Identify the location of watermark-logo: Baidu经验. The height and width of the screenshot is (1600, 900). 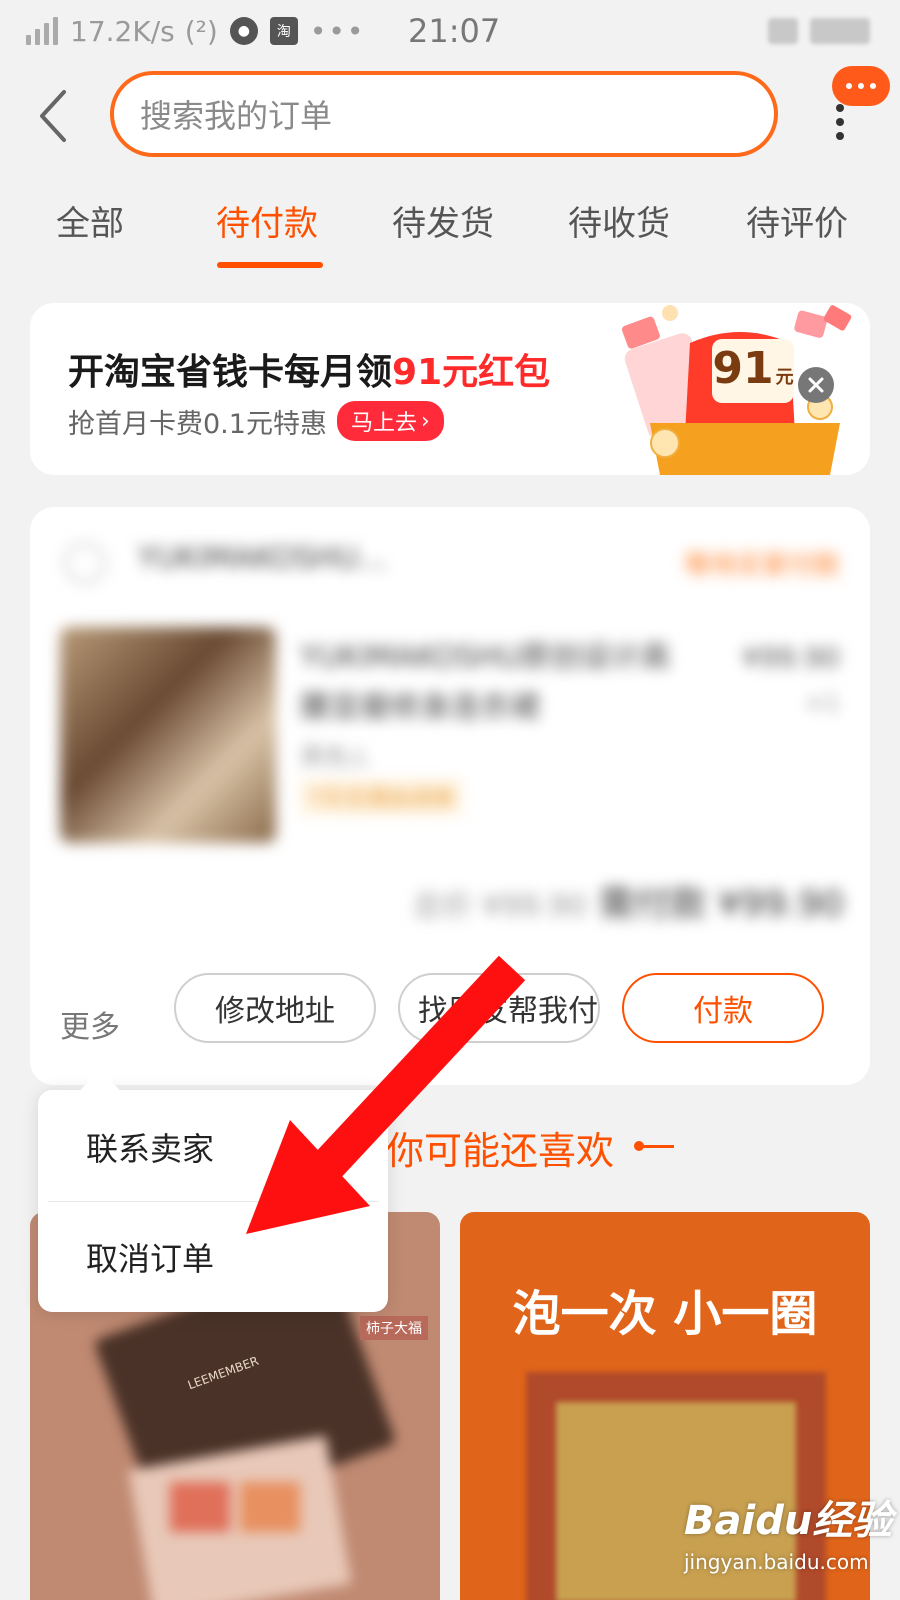
(788, 1521).